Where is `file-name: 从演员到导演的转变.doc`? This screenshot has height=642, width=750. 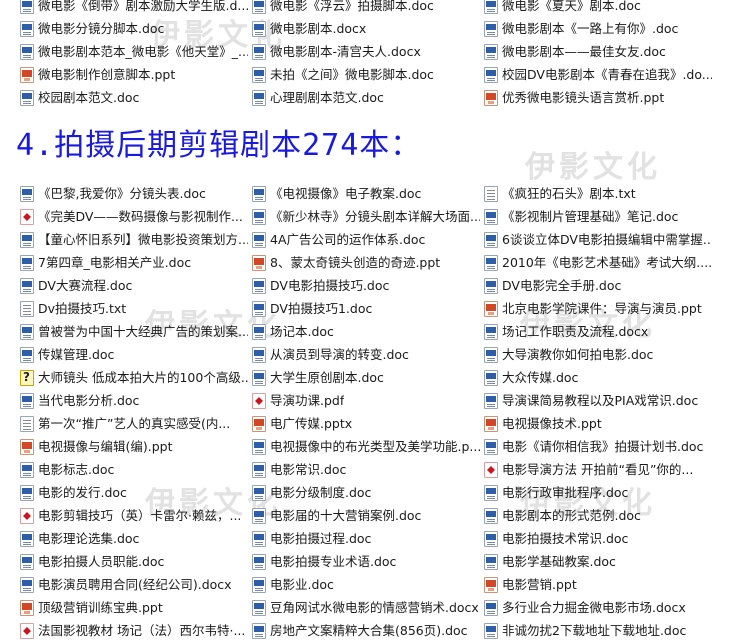
file-name: 从演员到导演的转变.doc is located at coordinates (339, 354).